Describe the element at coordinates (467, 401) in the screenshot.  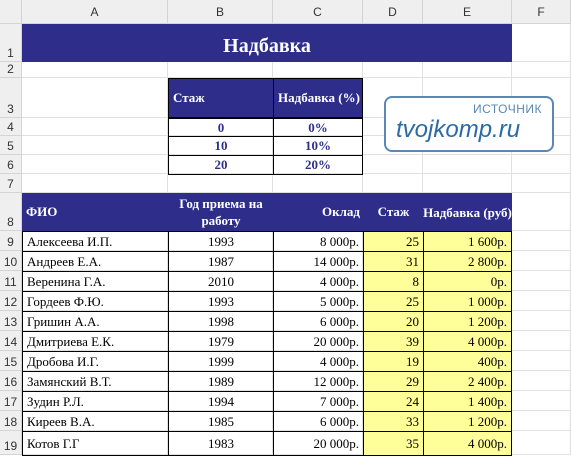
I see `bonus-cell: 1 400р.` at that location.